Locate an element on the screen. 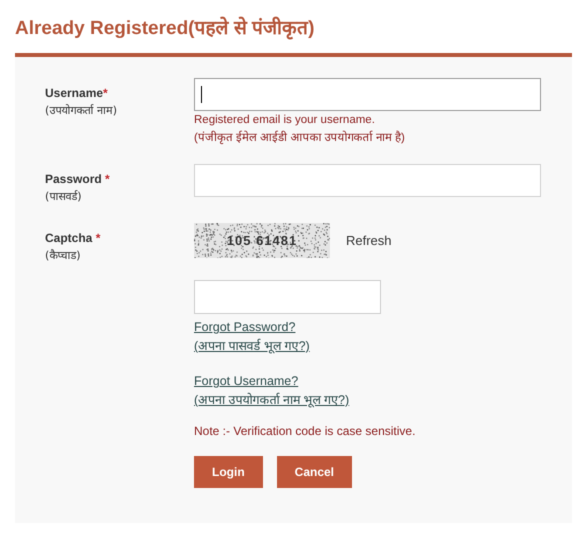 Image resolution: width=582 pixels, height=534 pixels. cancel-button: Cancel is located at coordinates (314, 472).